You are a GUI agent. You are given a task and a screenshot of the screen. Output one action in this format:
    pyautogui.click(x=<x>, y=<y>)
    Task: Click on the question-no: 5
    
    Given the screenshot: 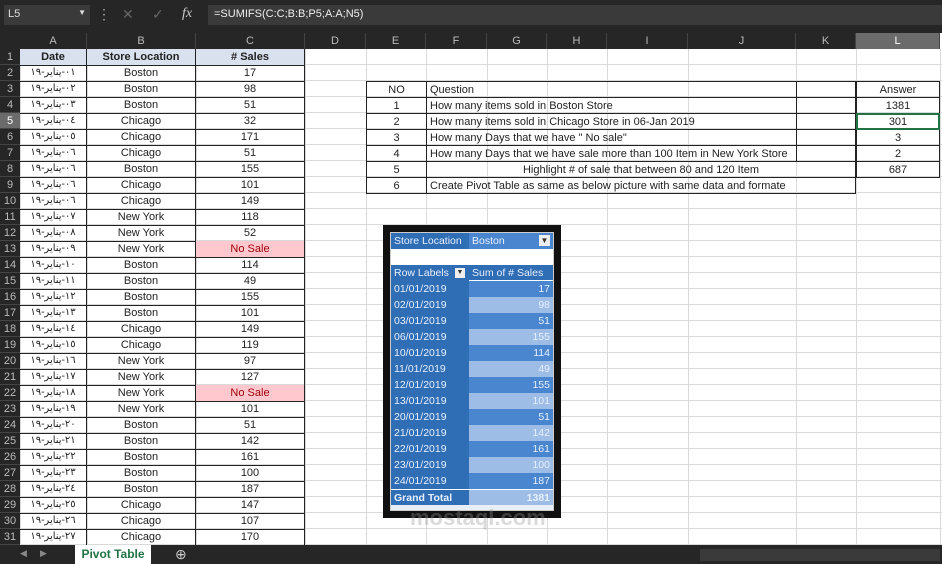 What is the action you would take?
    pyautogui.click(x=396, y=169)
    